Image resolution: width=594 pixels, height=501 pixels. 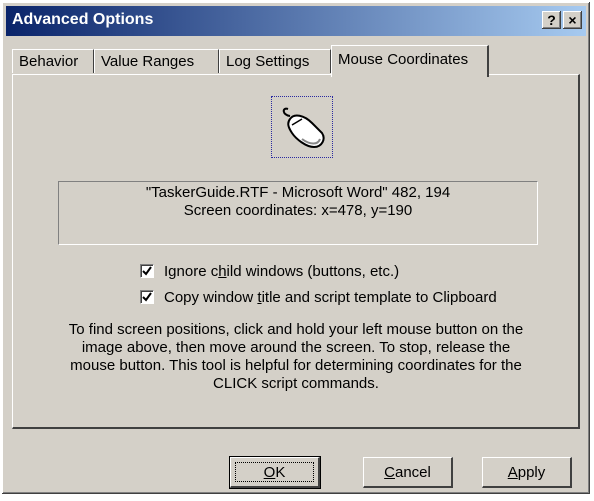 What do you see at coordinates (53, 61) in the screenshot?
I see `tab-behavior: Behavior` at bounding box center [53, 61].